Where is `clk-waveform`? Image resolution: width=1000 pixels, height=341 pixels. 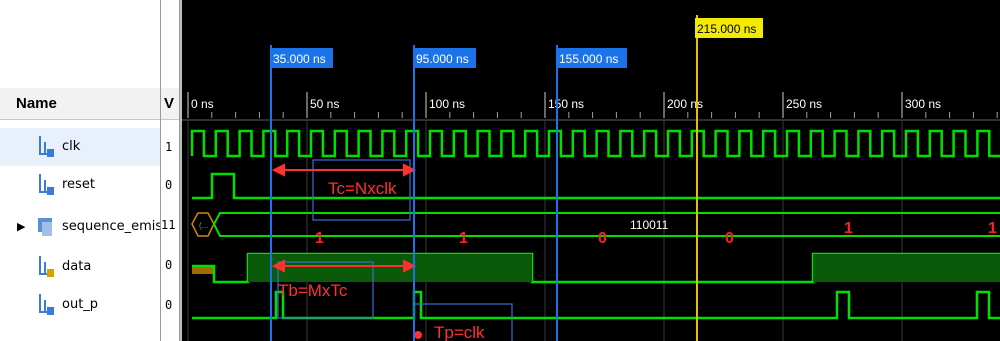 clk-waveform is located at coordinates (595, 143).